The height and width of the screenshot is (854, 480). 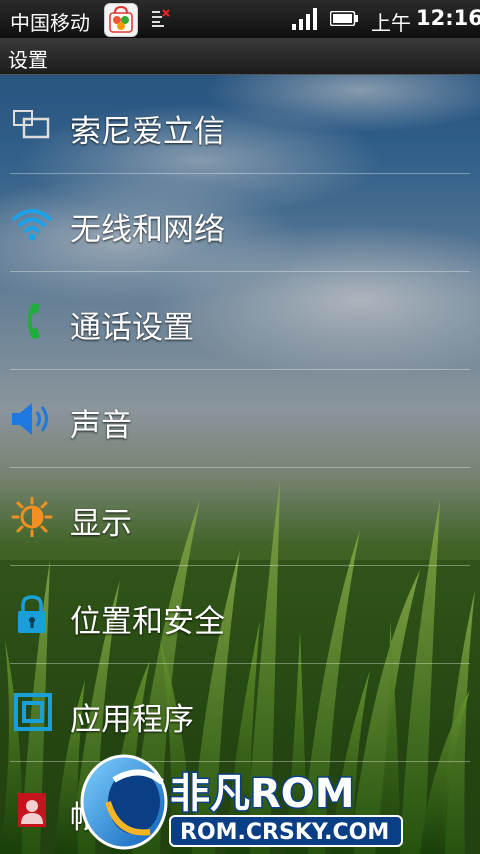 What do you see at coordinates (32, 517) in the screenshot?
I see `brightness-icon` at bounding box center [32, 517].